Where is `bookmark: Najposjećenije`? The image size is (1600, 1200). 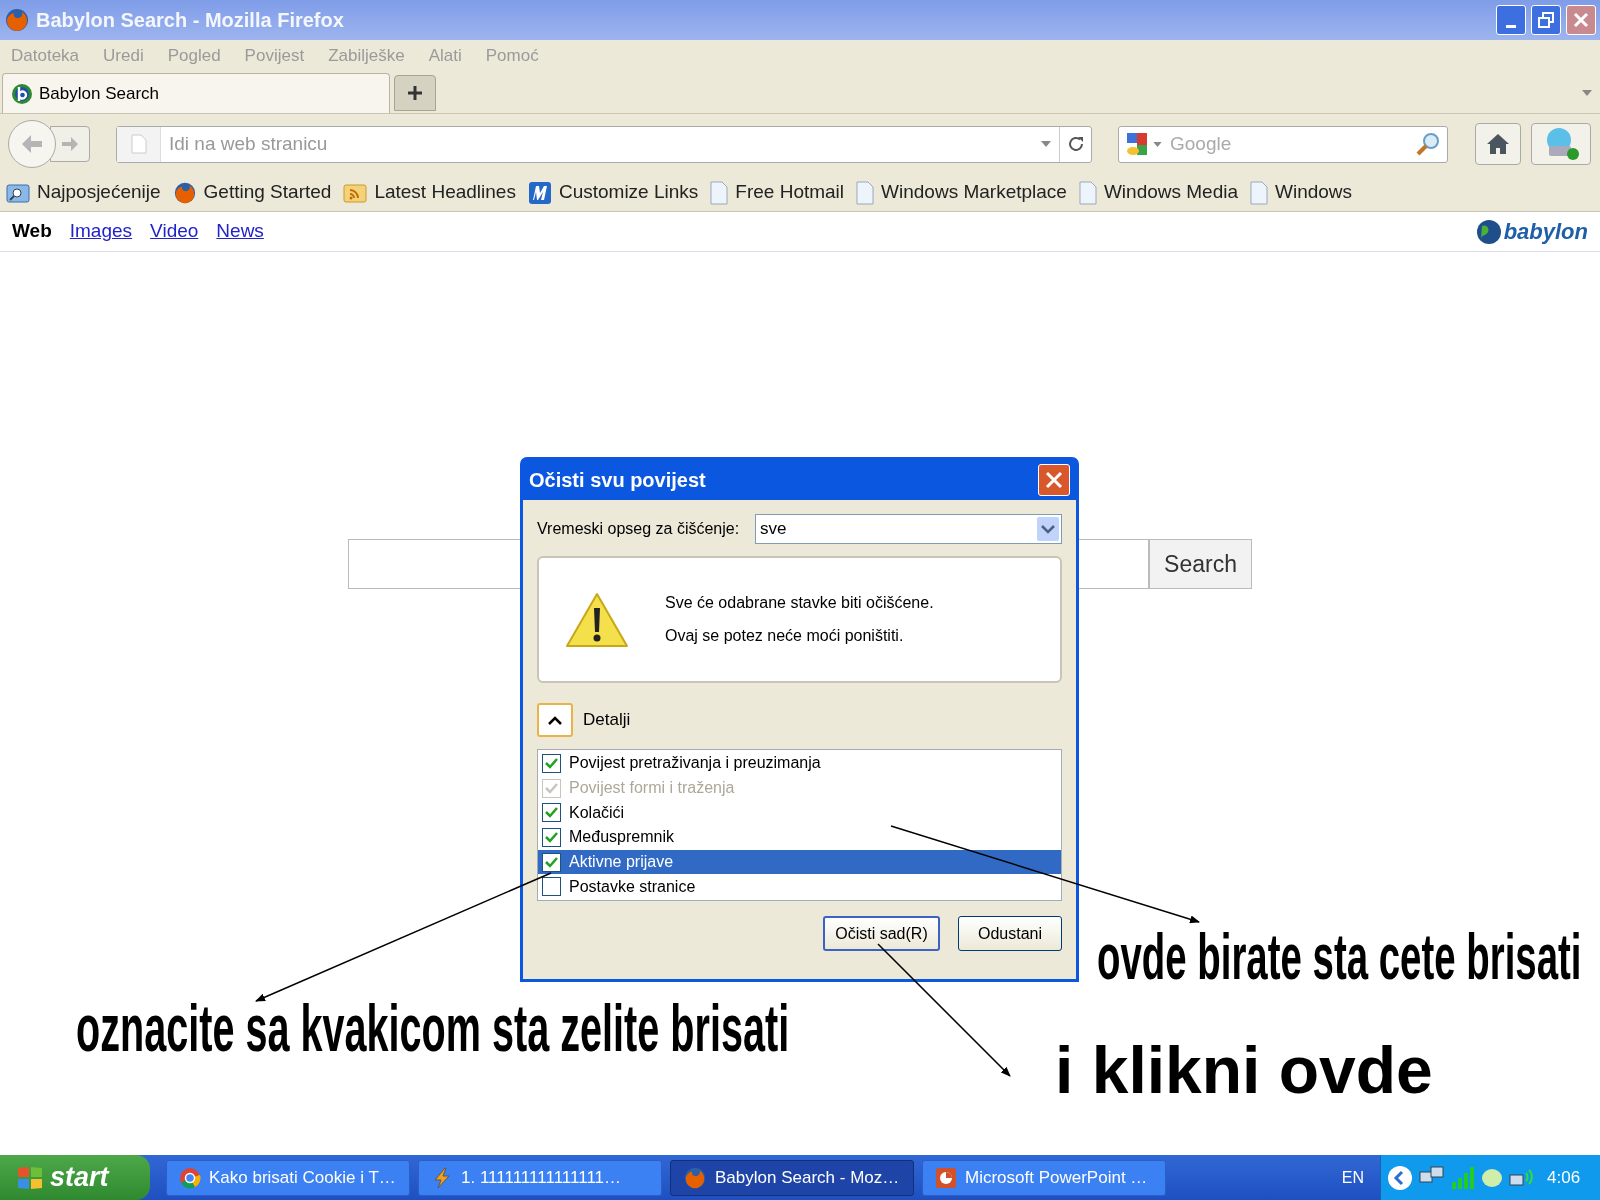
bookmark: Najposjećenije is located at coordinates (83, 192).